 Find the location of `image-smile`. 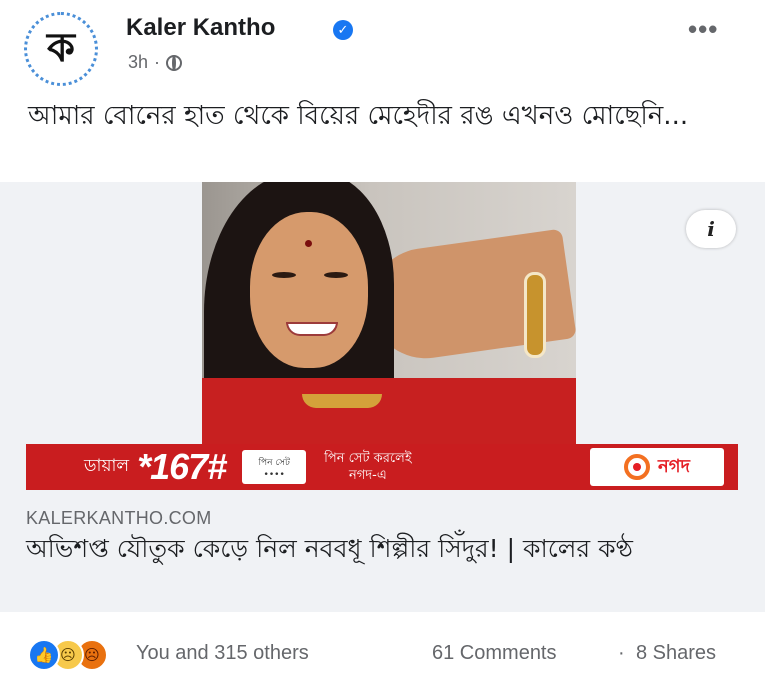

image-smile is located at coordinates (312, 329).